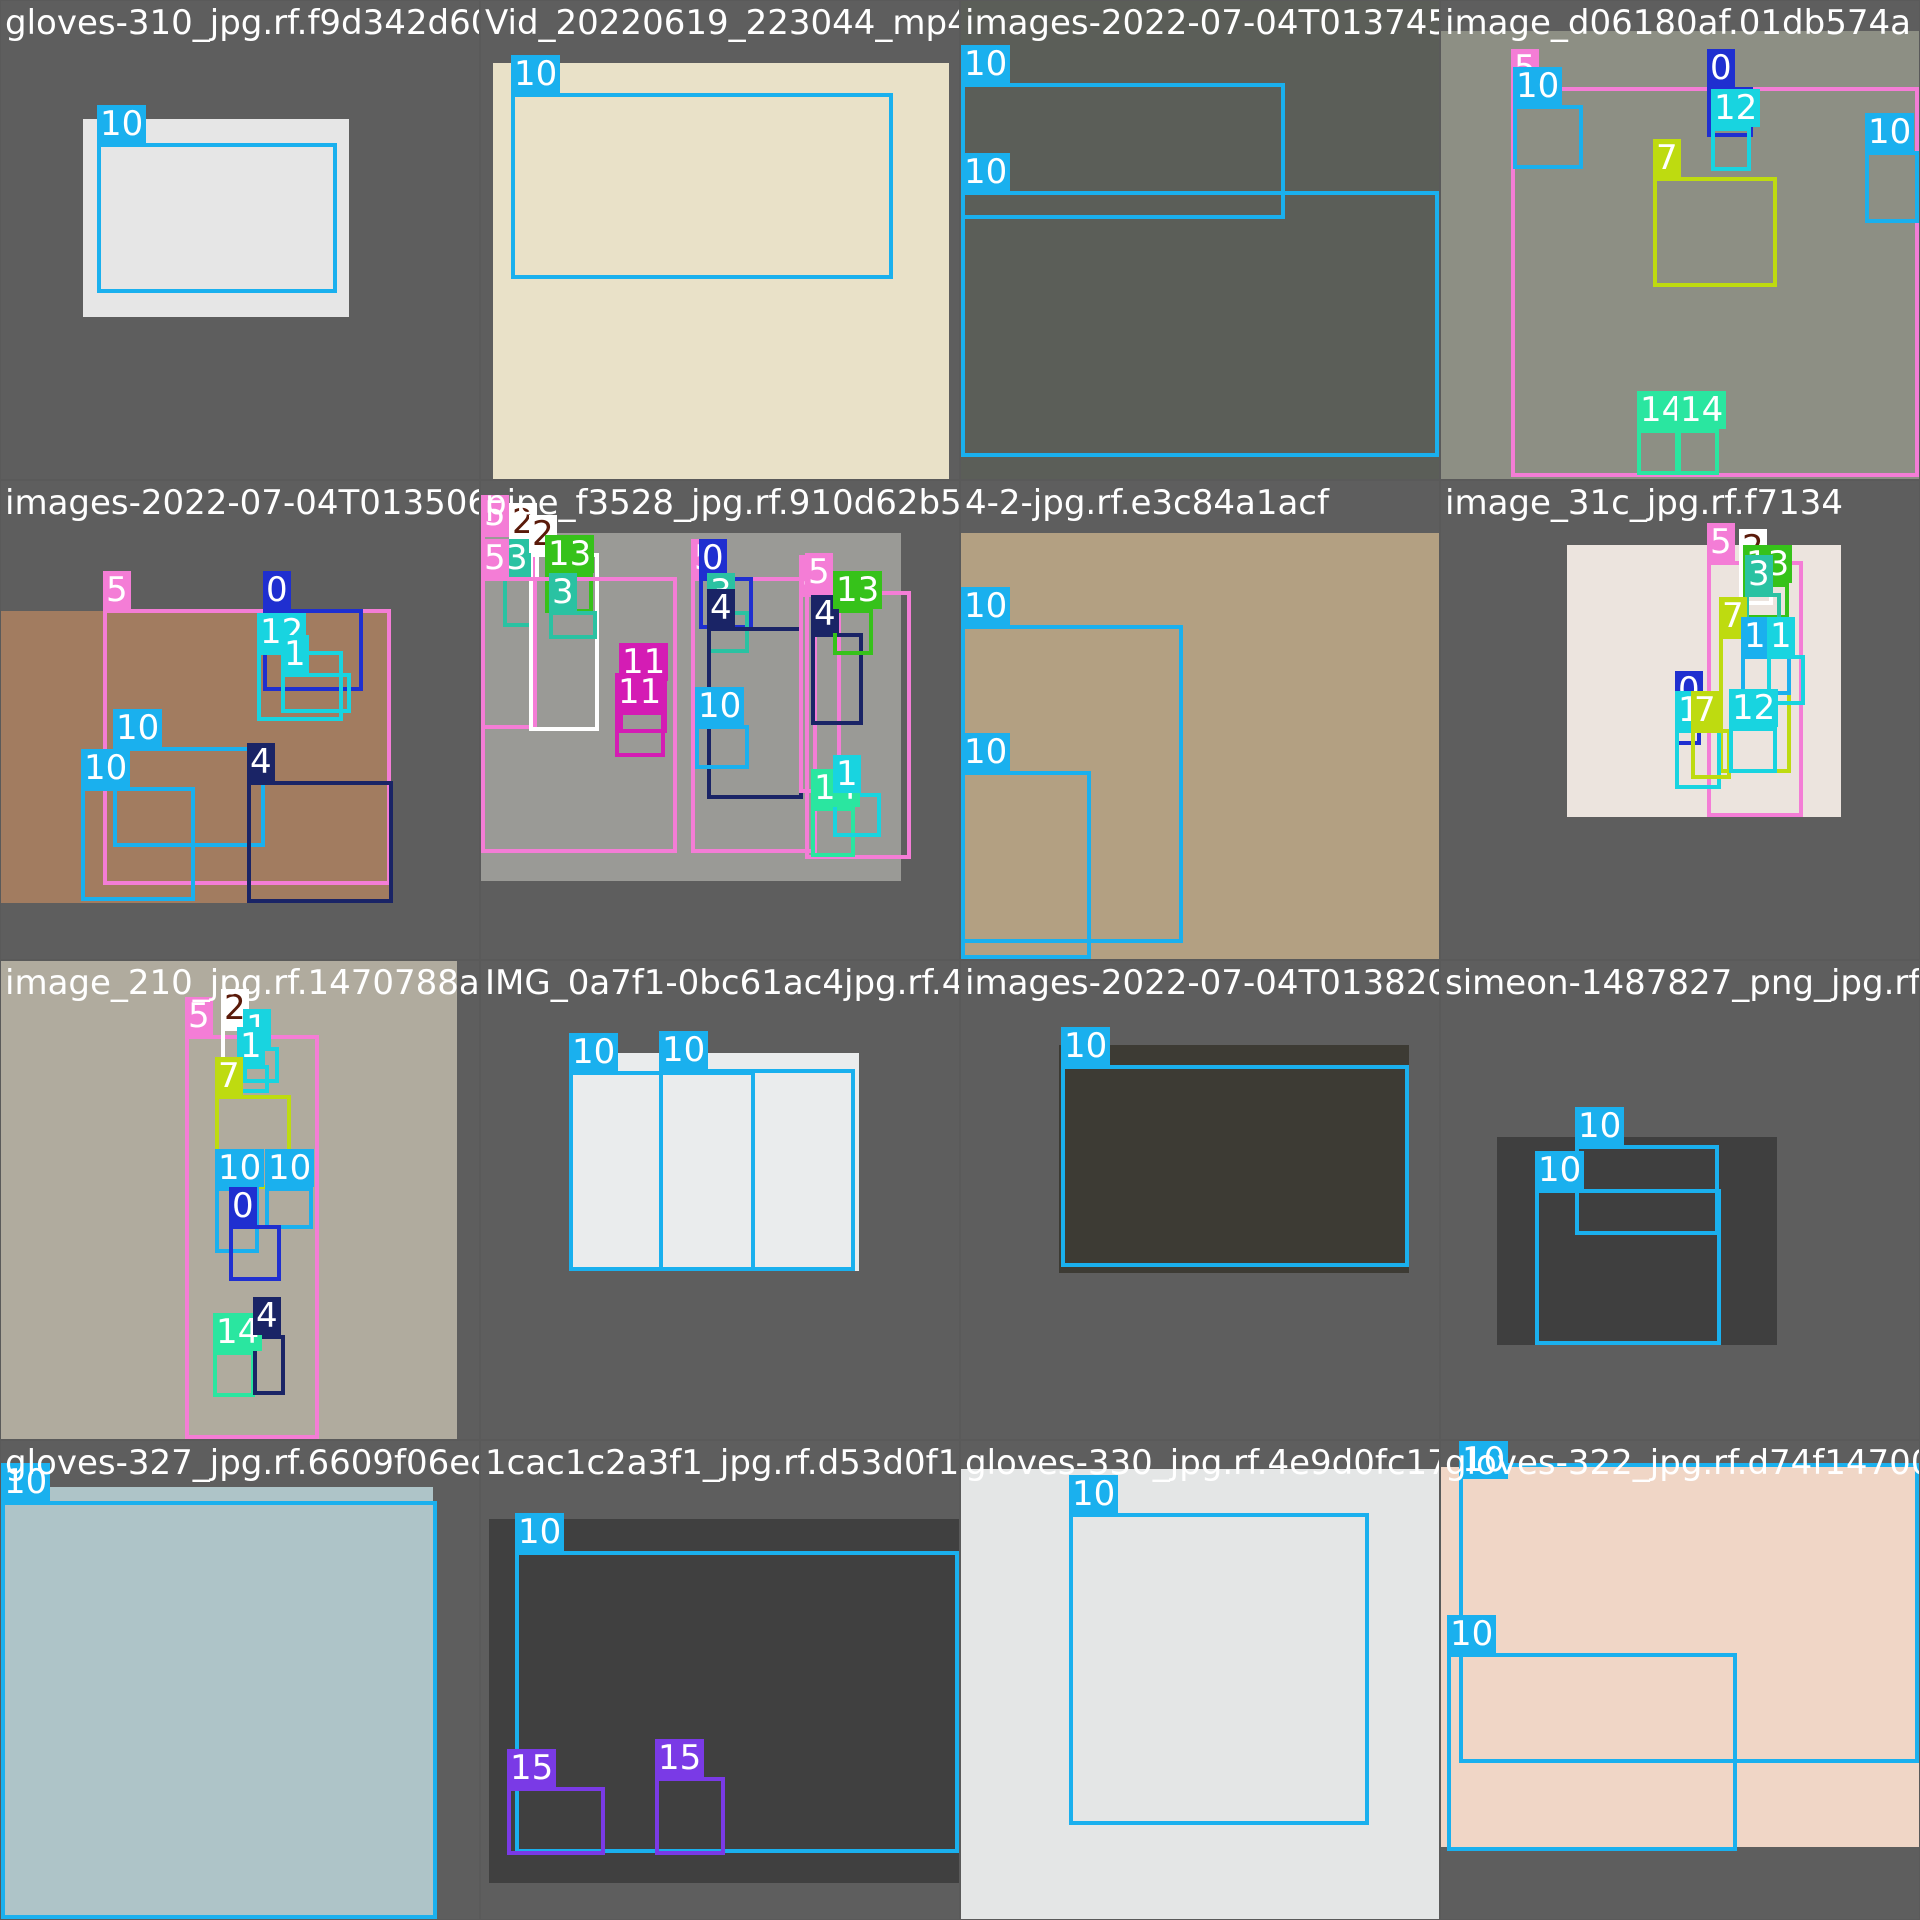 This screenshot has height=1920, width=1920. I want to click on filename-caption: gloves-322_jpg.rf.d74f14700a, so click(1682, 1463).